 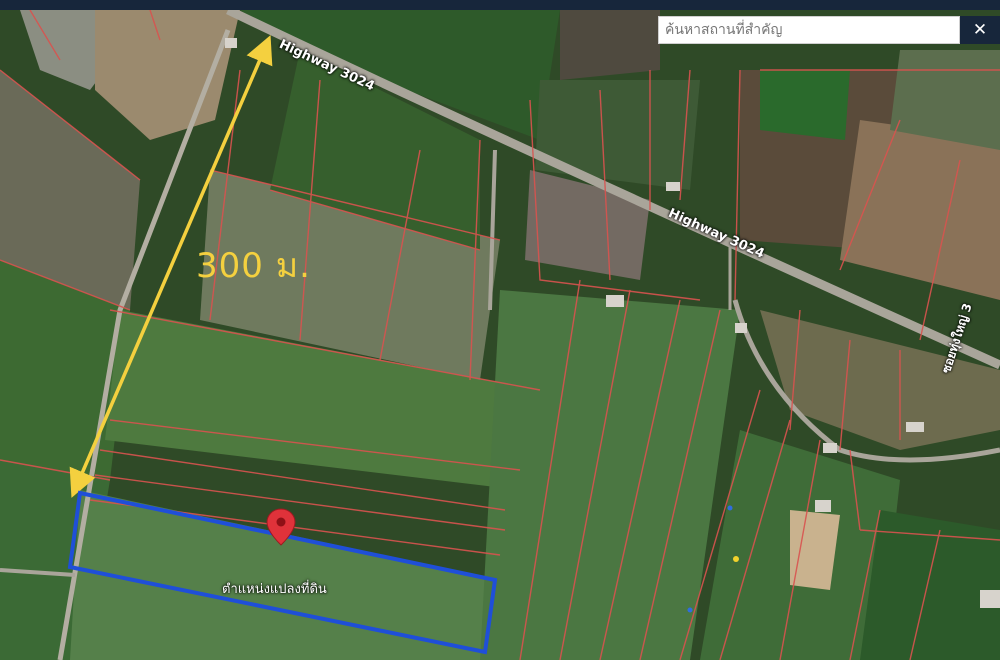 What do you see at coordinates (980, 30) in the screenshot?
I see `close-button: ✕` at bounding box center [980, 30].